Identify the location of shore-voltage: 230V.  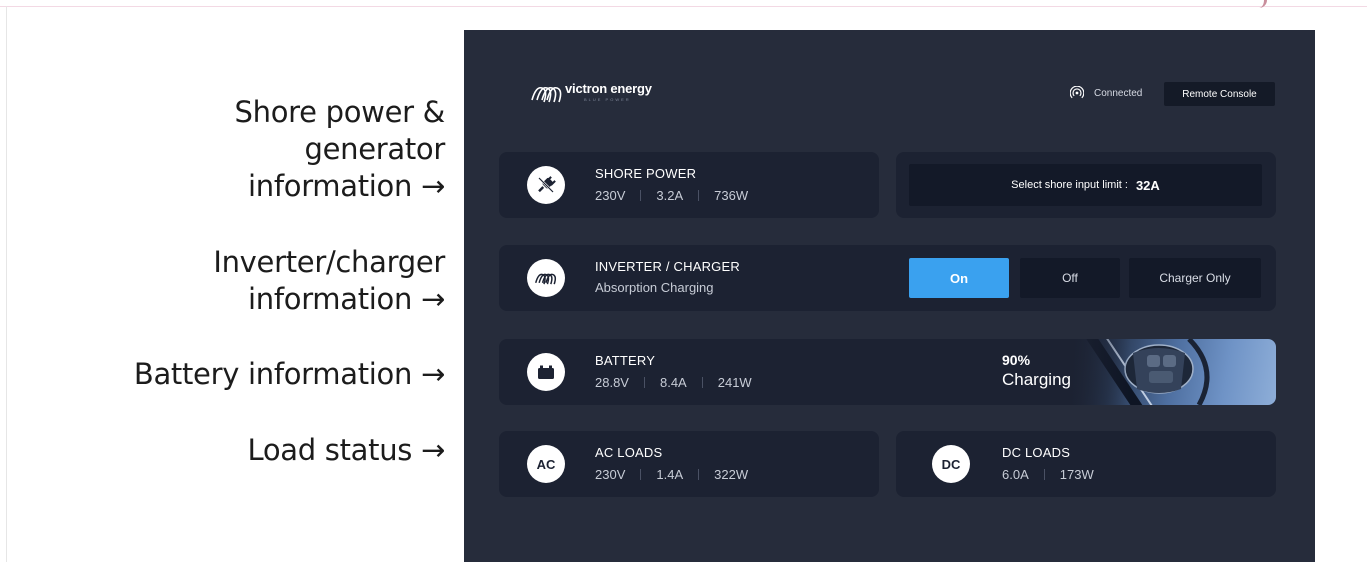
(610, 195).